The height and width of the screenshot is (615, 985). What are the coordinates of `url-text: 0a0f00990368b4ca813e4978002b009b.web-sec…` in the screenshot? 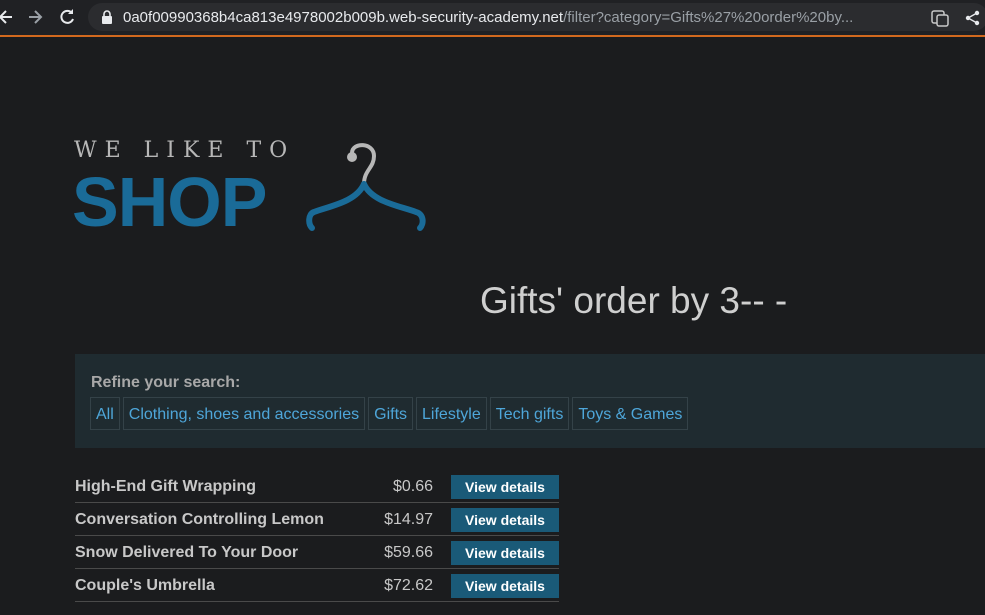 It's located at (518, 17).